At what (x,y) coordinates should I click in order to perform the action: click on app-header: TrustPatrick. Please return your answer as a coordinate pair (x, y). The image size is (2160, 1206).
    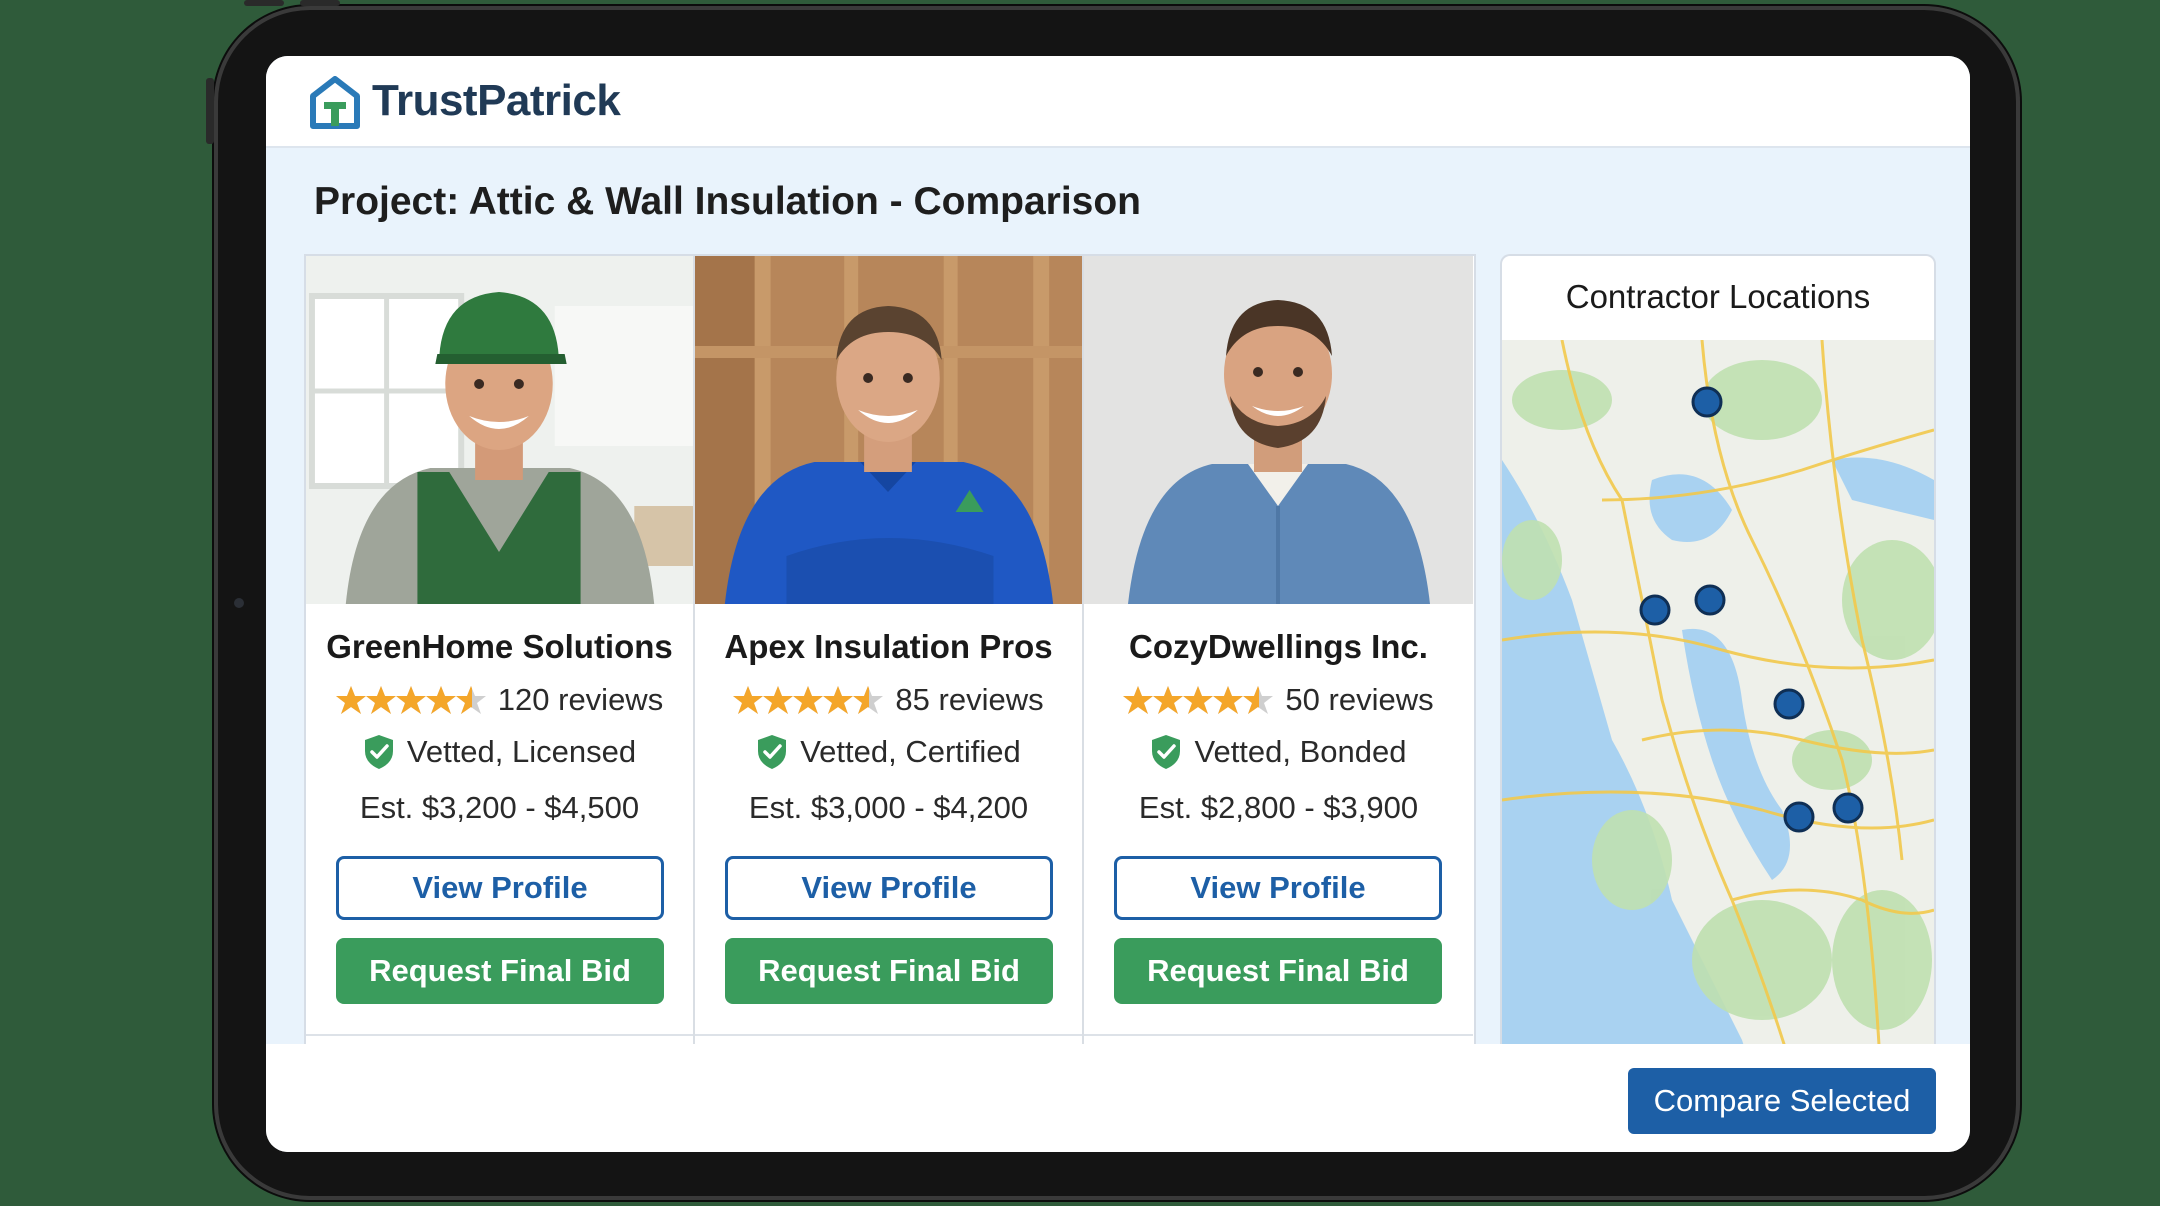
    Looking at the image, I should click on (1118, 102).